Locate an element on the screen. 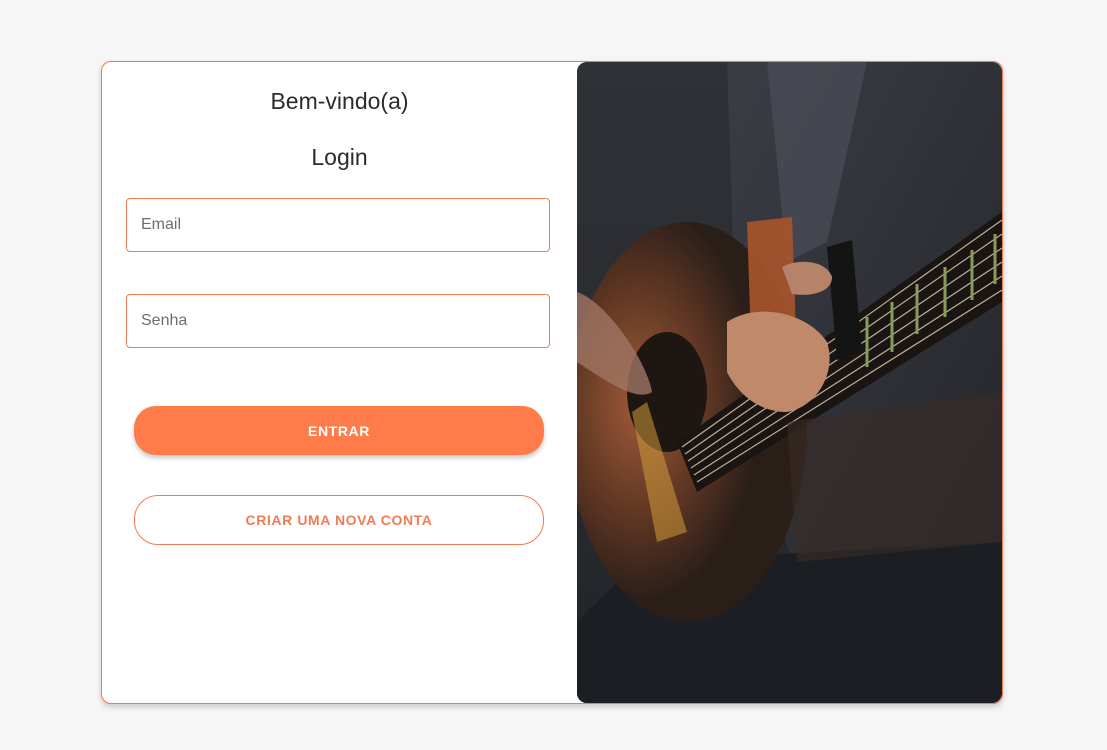 The image size is (1107, 750). password-field is located at coordinates (338, 321).